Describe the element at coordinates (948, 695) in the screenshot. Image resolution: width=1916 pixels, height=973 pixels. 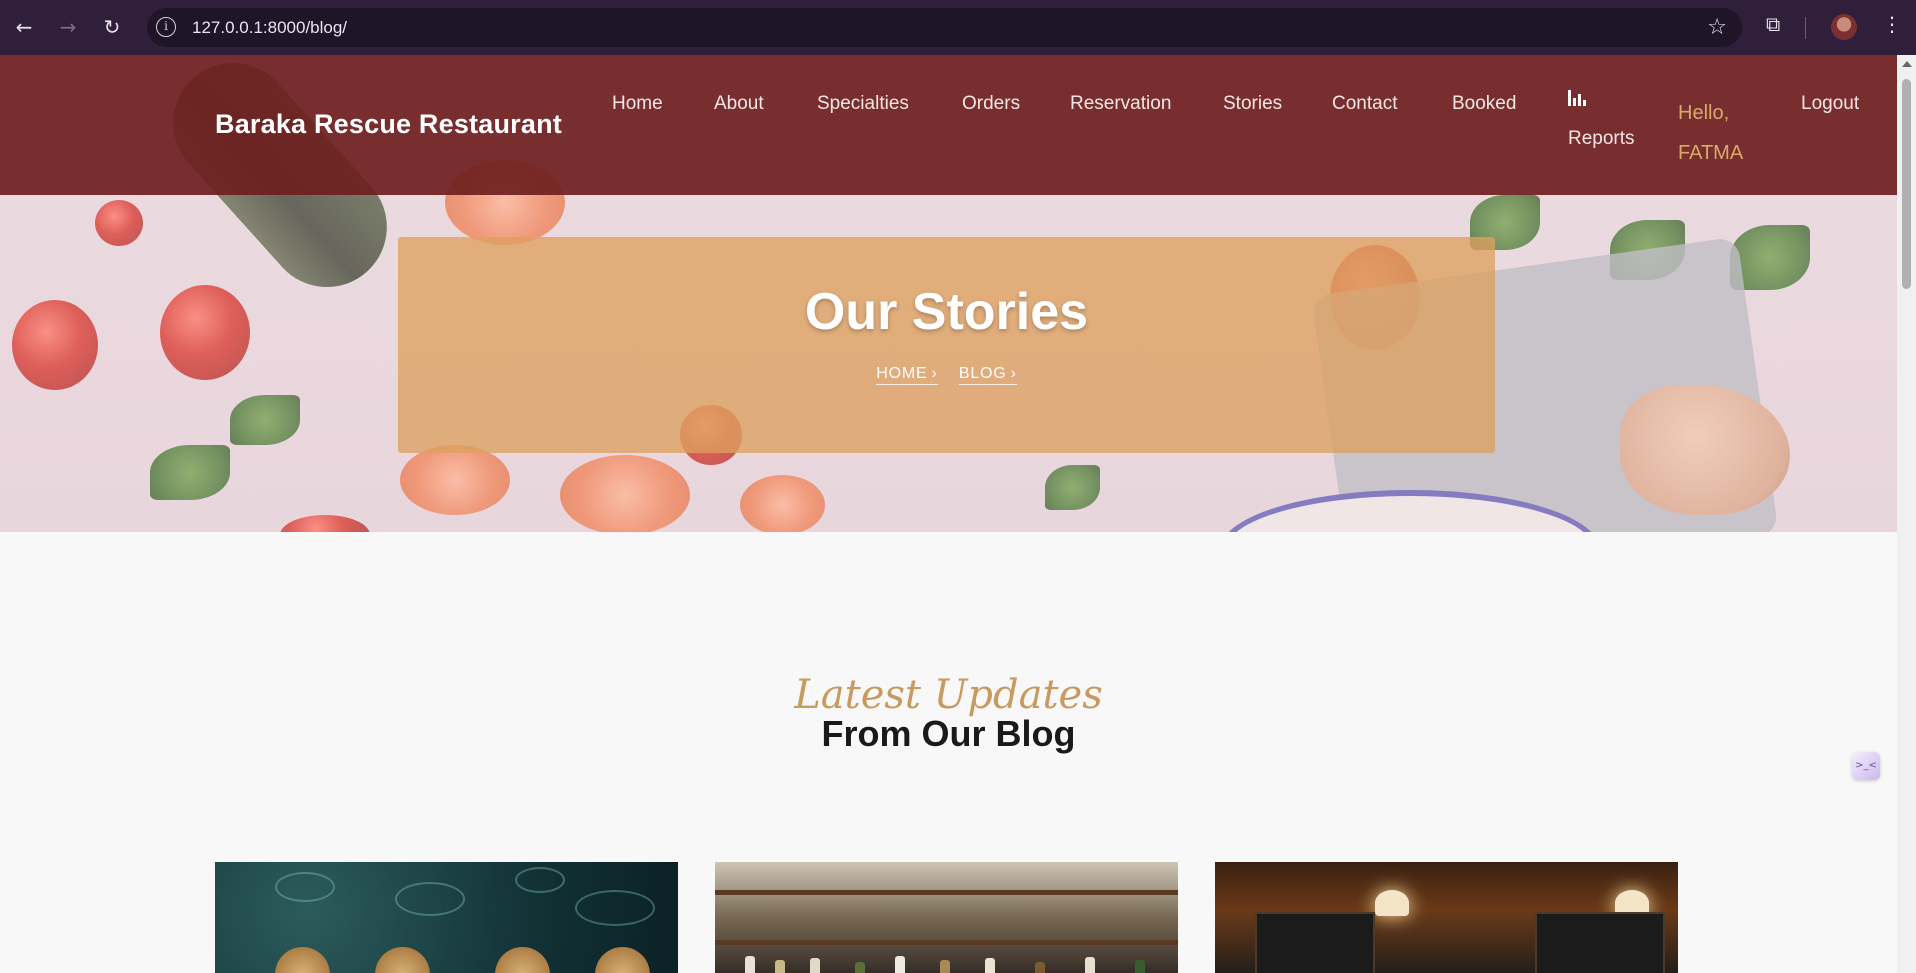
I see `section-subheading: Latest Updates` at that location.